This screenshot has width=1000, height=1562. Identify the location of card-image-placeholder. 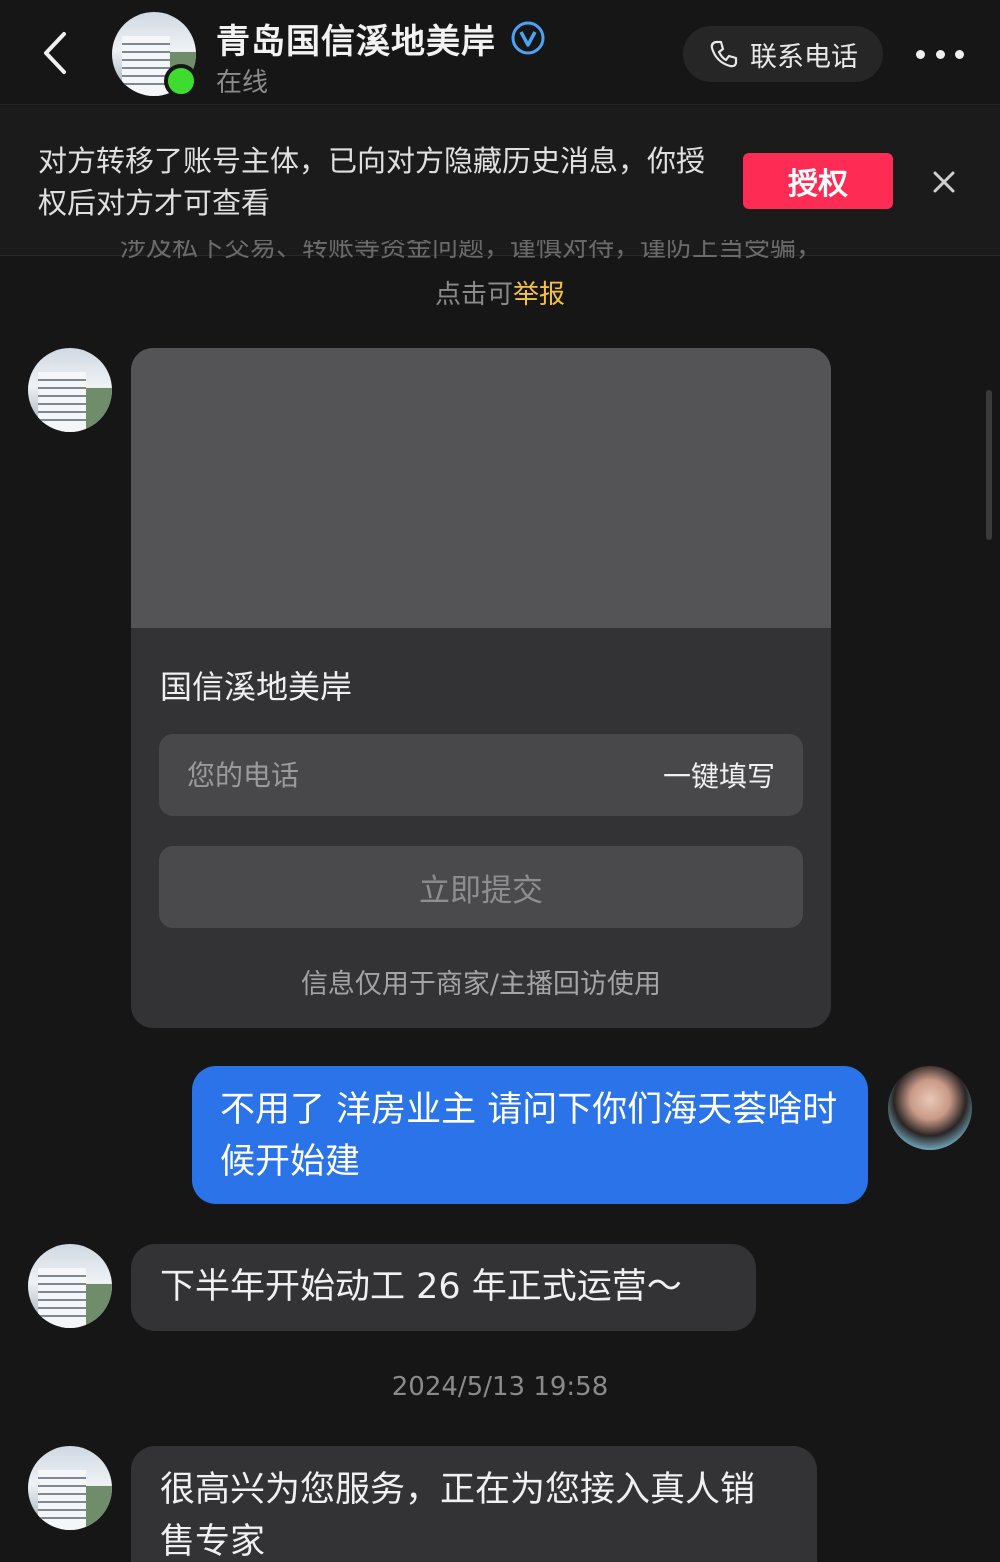
(481, 488).